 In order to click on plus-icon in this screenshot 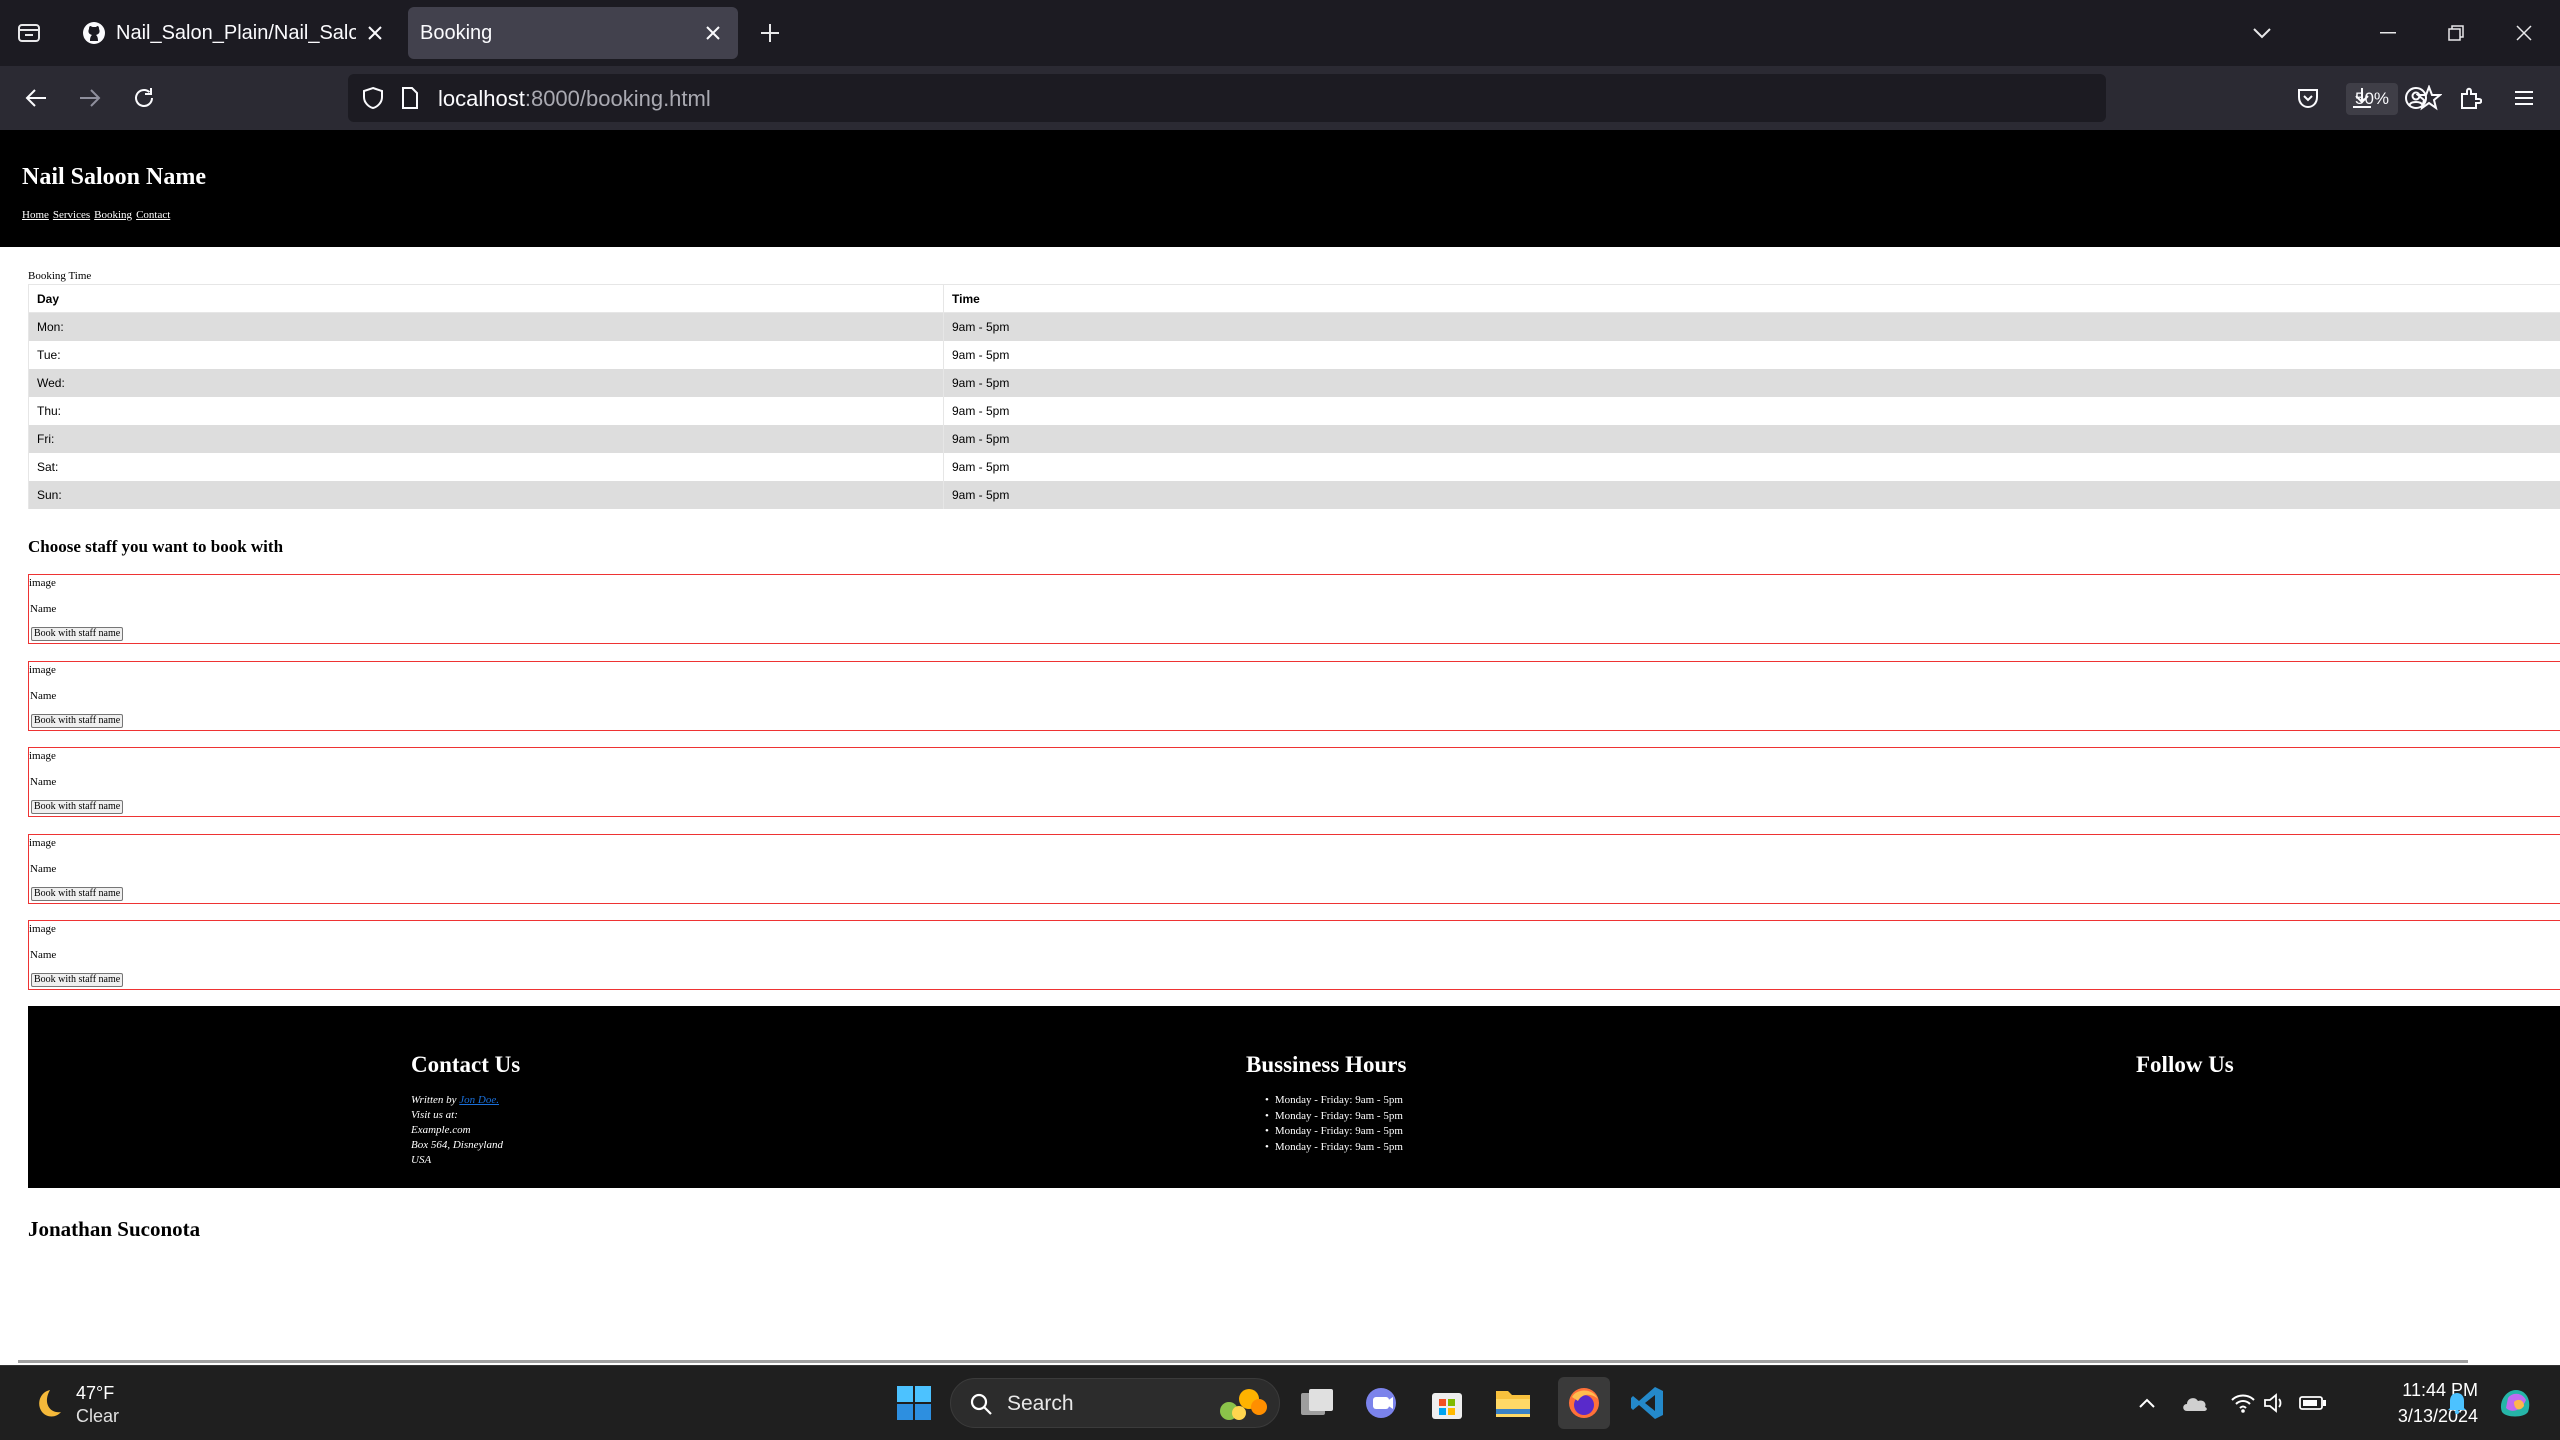, I will do `click(770, 33)`.